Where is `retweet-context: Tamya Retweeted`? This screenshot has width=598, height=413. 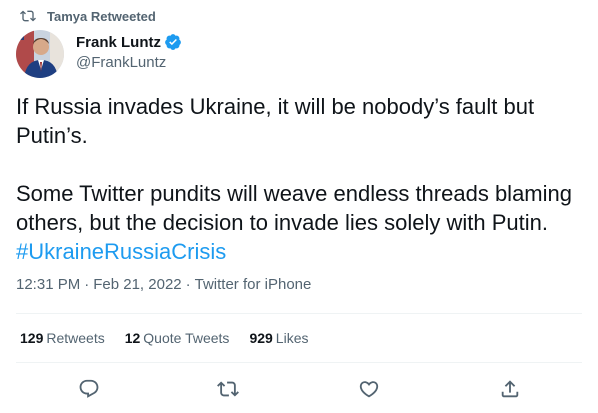 retweet-context: Tamya Retweeted is located at coordinates (88, 16).